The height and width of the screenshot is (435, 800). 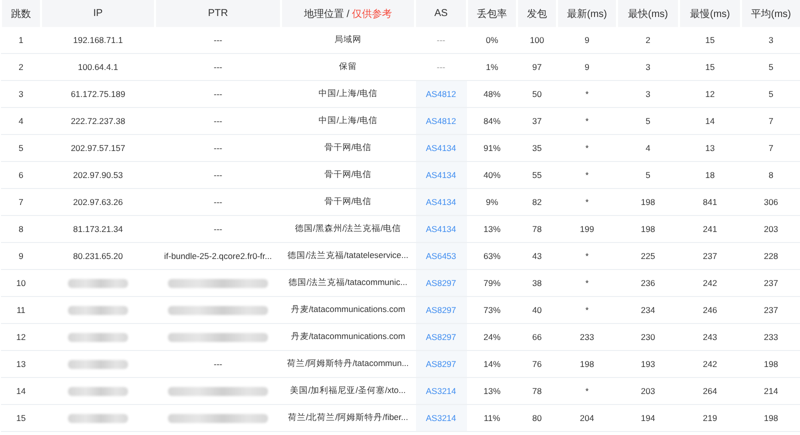 I want to click on table-cell: 100, so click(x=537, y=40).